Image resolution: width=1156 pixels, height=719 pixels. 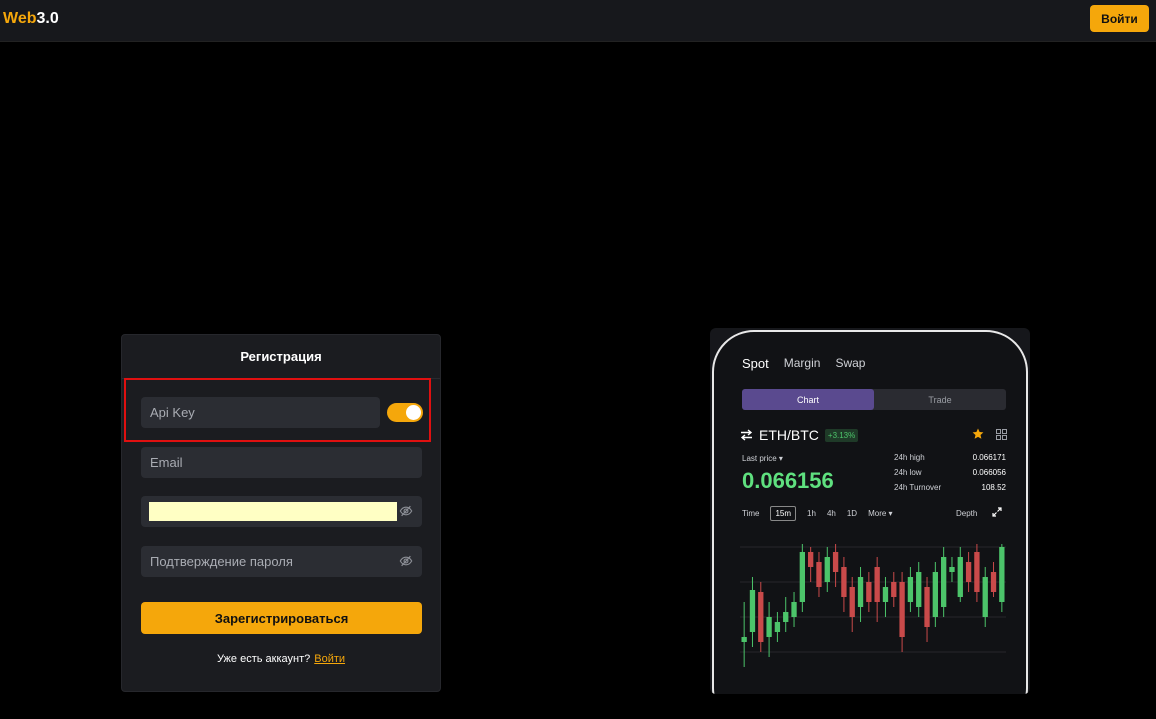 What do you see at coordinates (873, 605) in the screenshot?
I see `candles-group` at bounding box center [873, 605].